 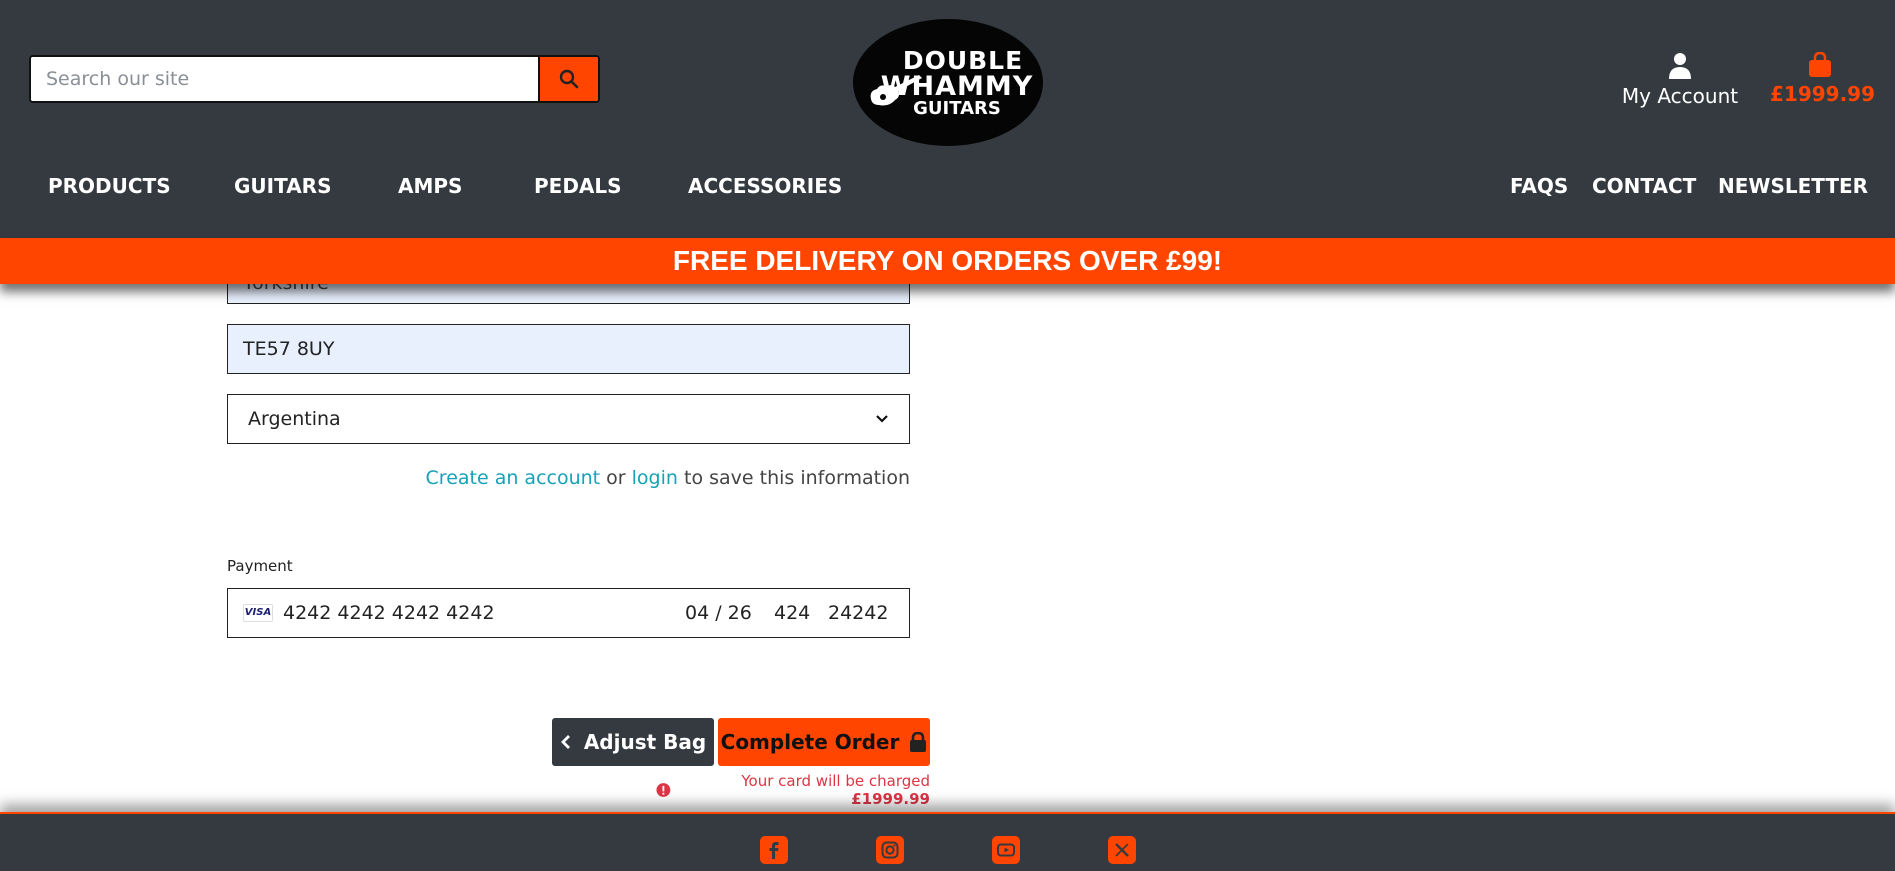 What do you see at coordinates (1680, 96) in the screenshot?
I see `my-account-label: My Account` at bounding box center [1680, 96].